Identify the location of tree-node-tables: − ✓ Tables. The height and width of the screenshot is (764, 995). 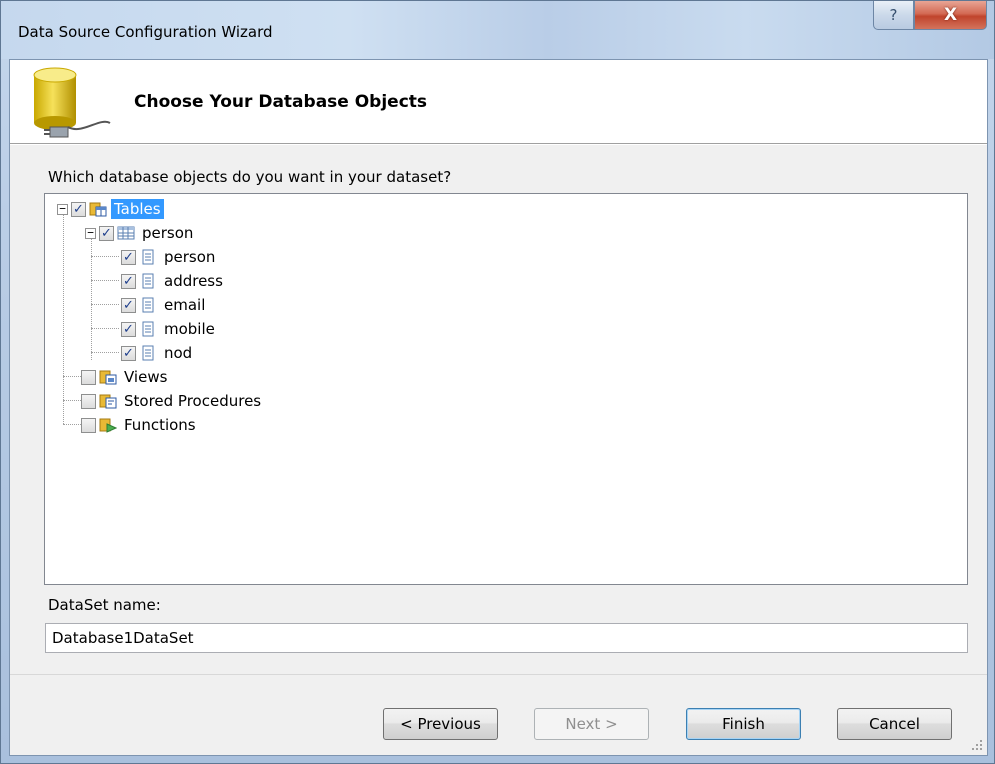
(110, 209).